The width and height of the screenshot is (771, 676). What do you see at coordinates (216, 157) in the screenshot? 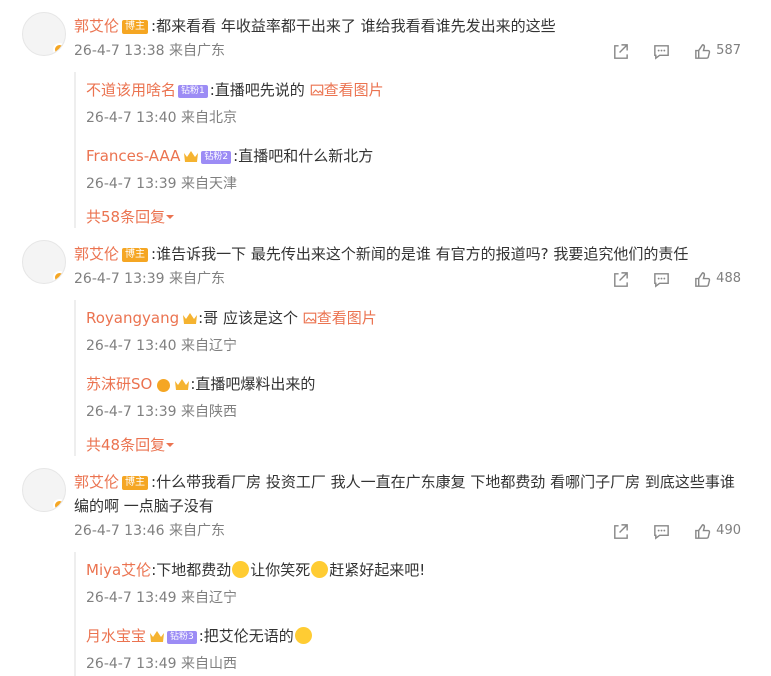
I see `fan-level-badge: 钻粉2` at bounding box center [216, 157].